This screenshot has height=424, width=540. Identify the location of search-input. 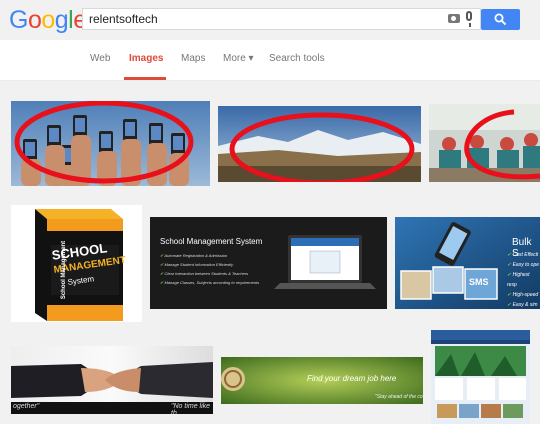
(259, 19).